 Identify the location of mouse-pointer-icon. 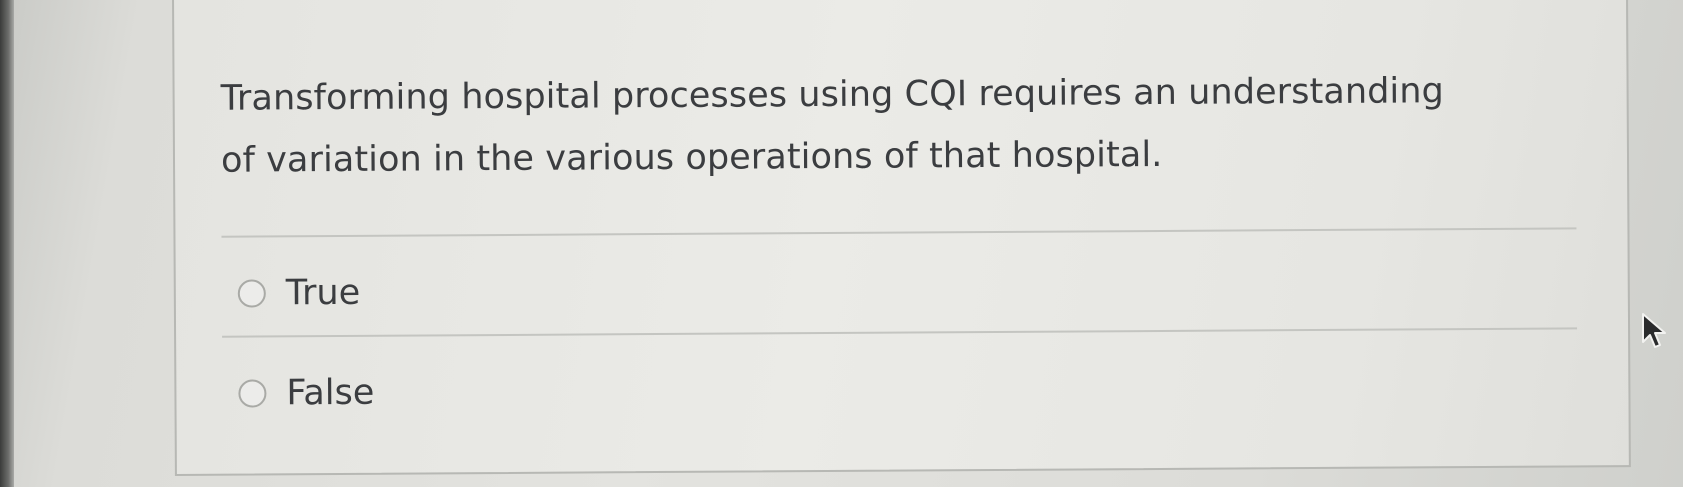
(1654, 330).